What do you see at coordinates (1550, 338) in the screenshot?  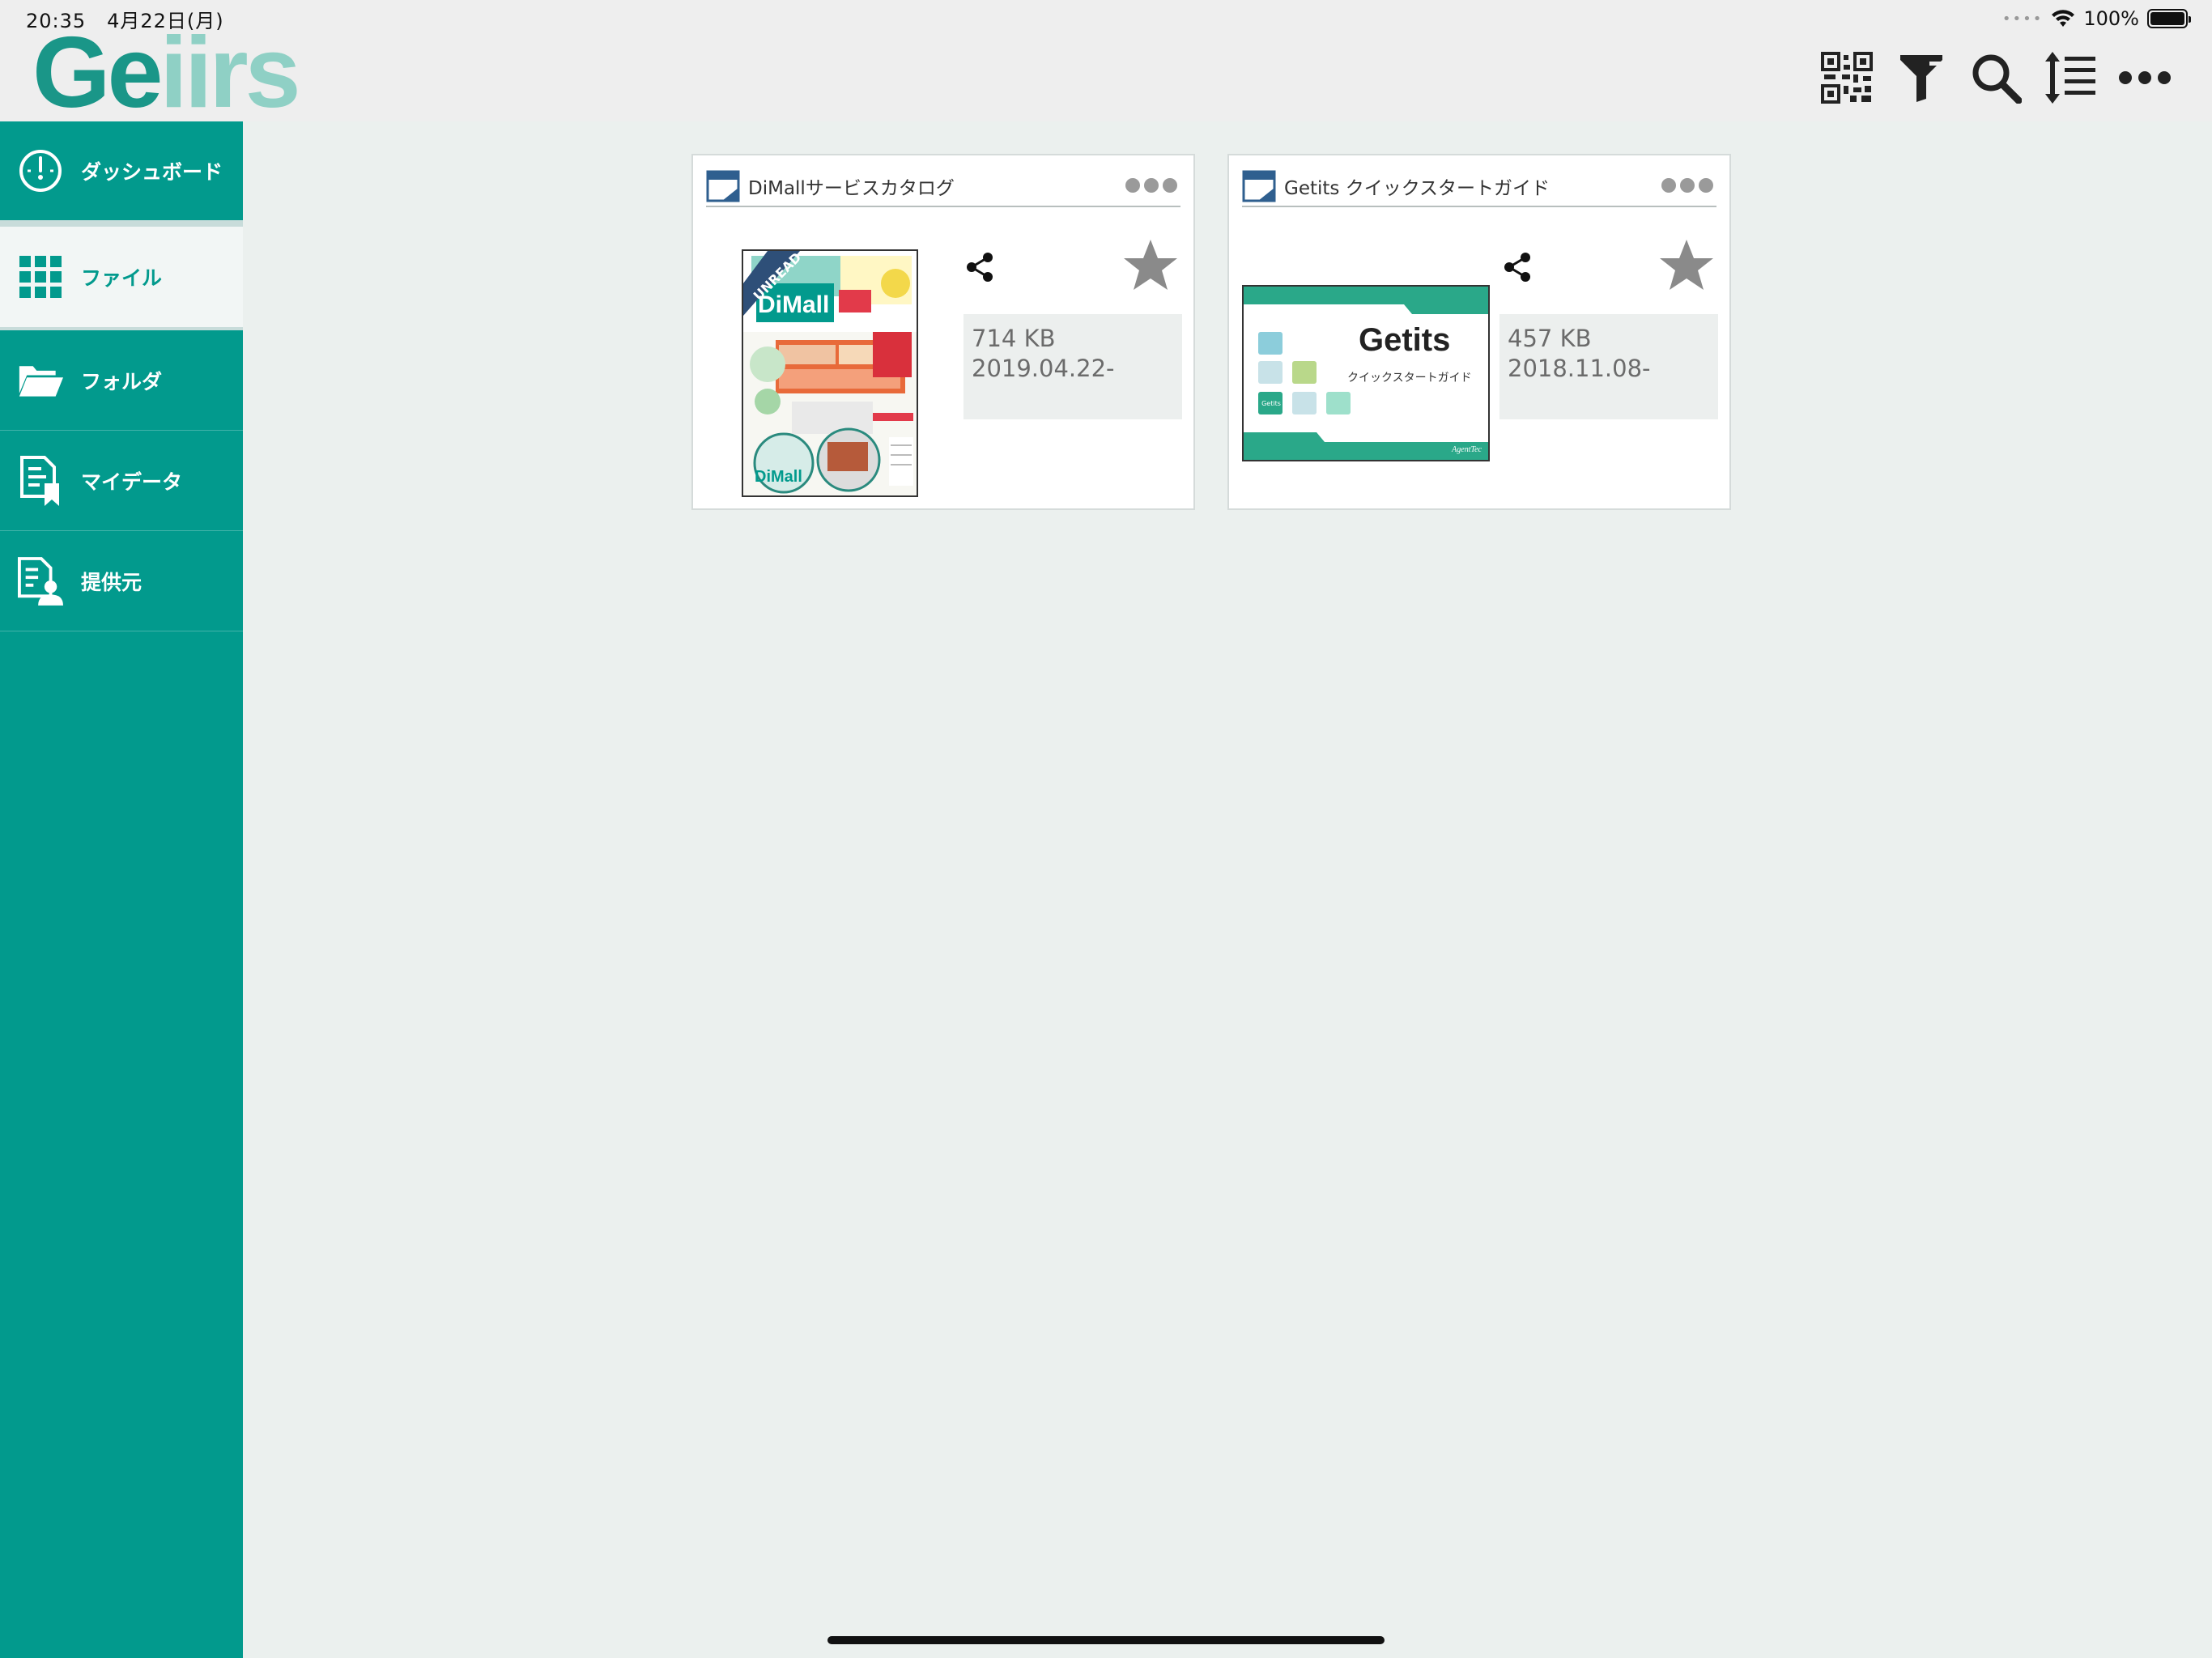 I see `file-size: 457 KB` at bounding box center [1550, 338].